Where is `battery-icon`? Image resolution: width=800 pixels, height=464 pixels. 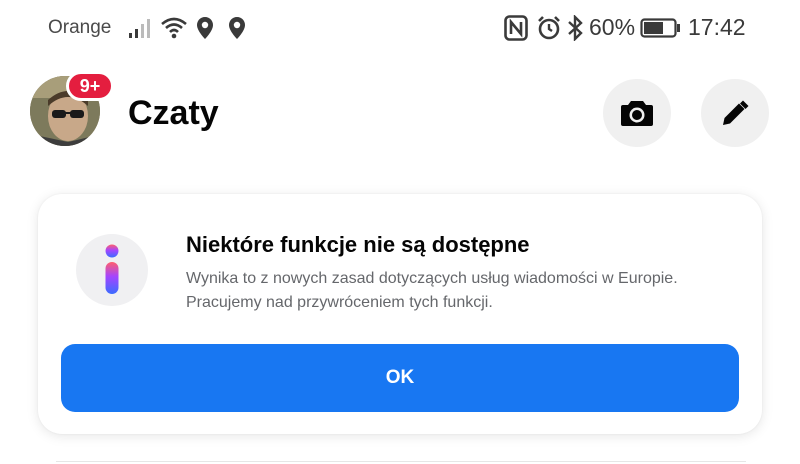 battery-icon is located at coordinates (661, 28).